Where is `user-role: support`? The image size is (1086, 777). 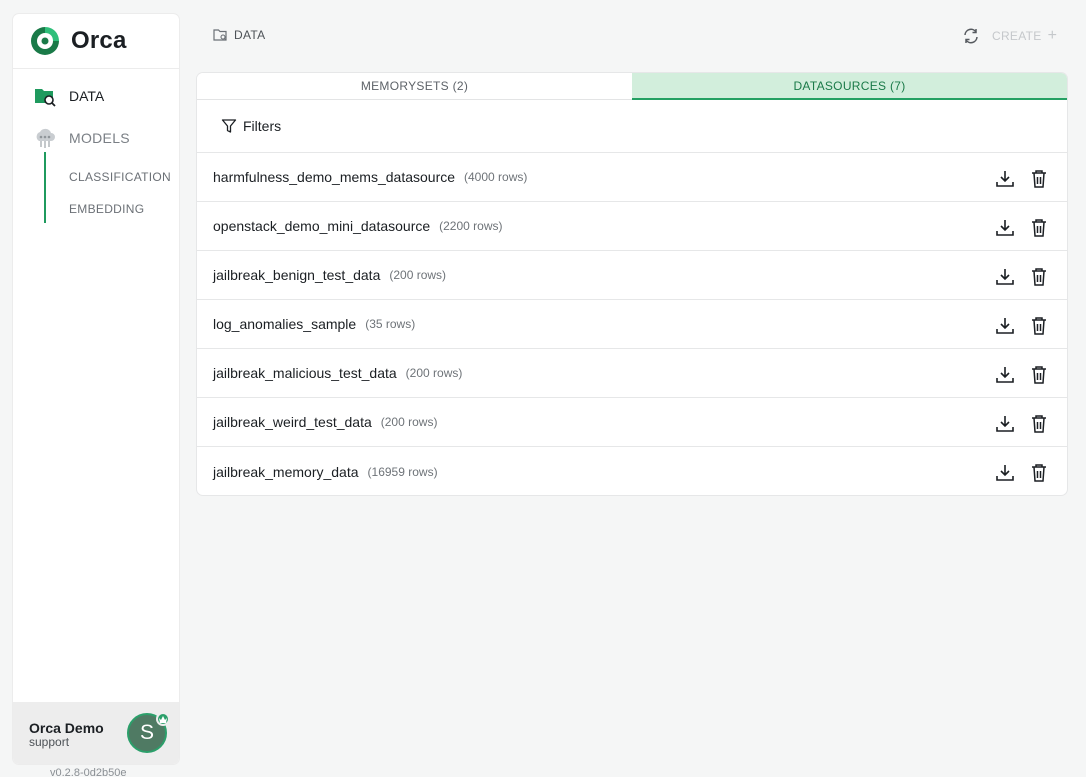
user-role: support is located at coordinates (49, 742).